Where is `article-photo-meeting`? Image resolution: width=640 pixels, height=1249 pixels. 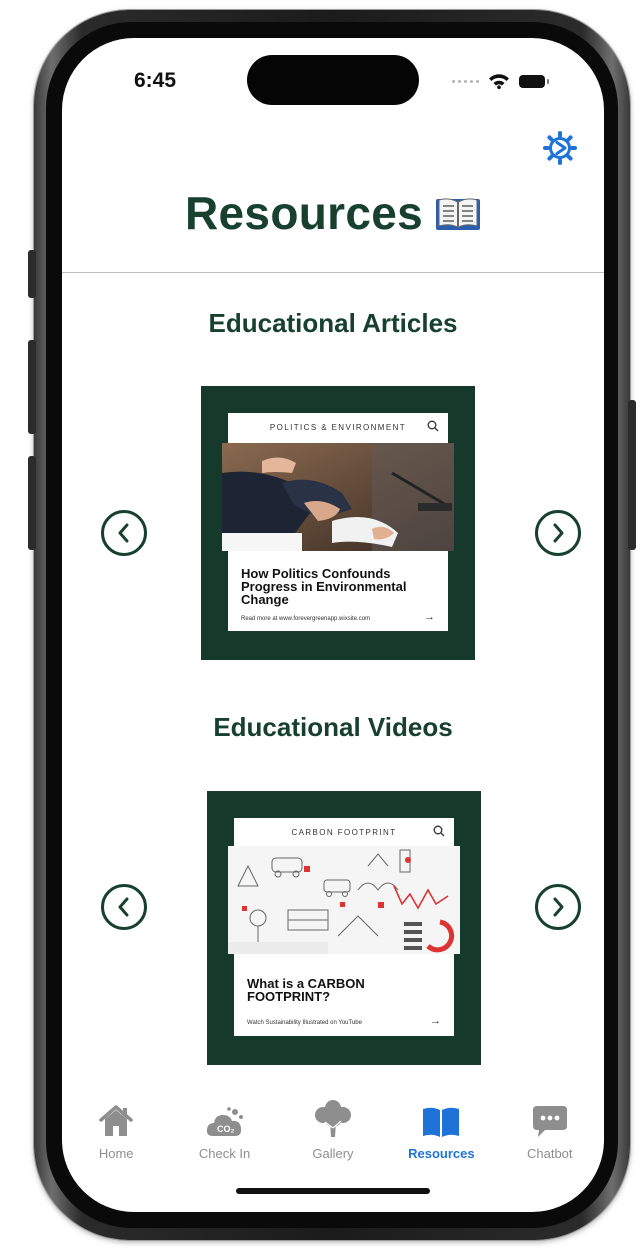 article-photo-meeting is located at coordinates (338, 497).